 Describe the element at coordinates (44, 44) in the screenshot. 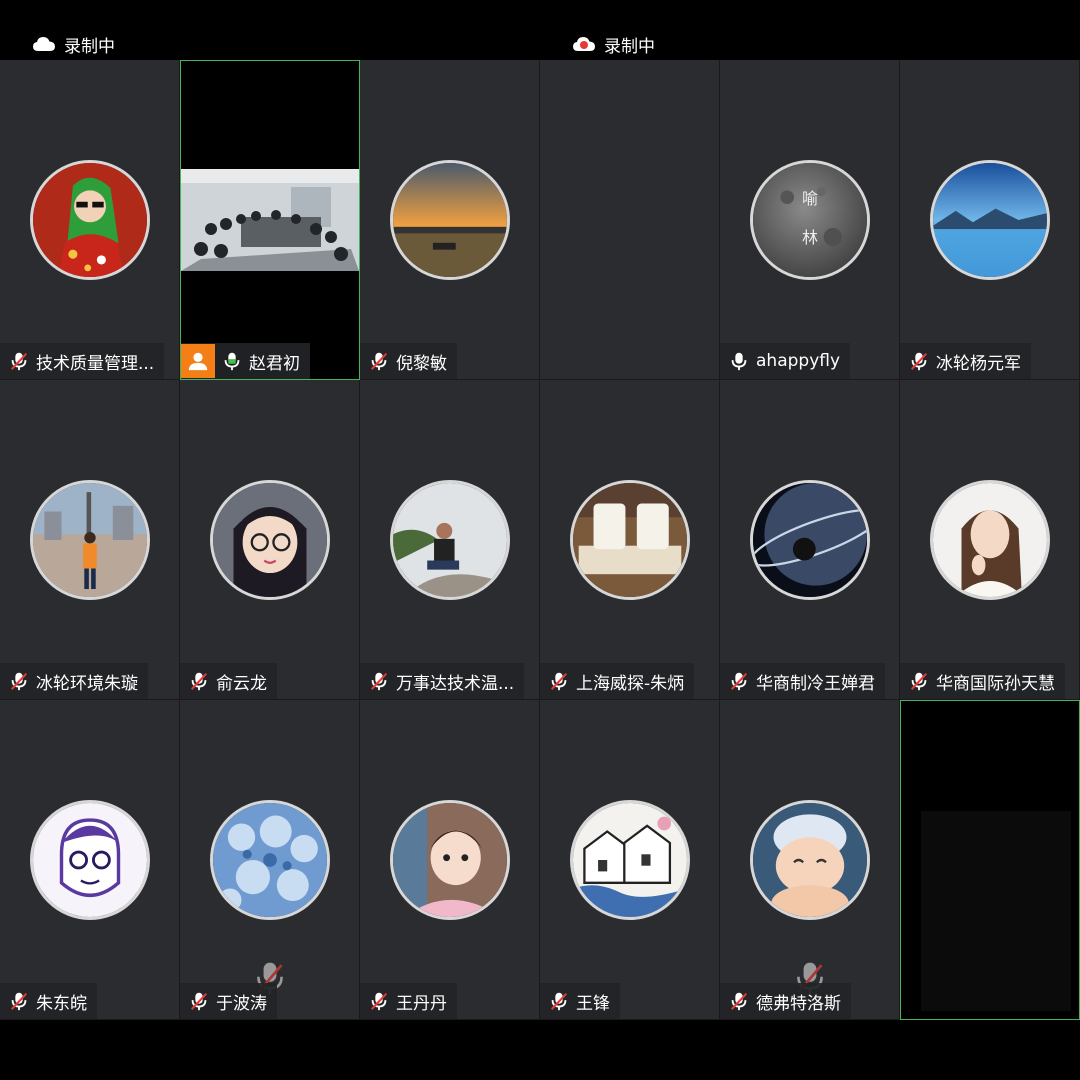

I see `cloud-icon` at that location.